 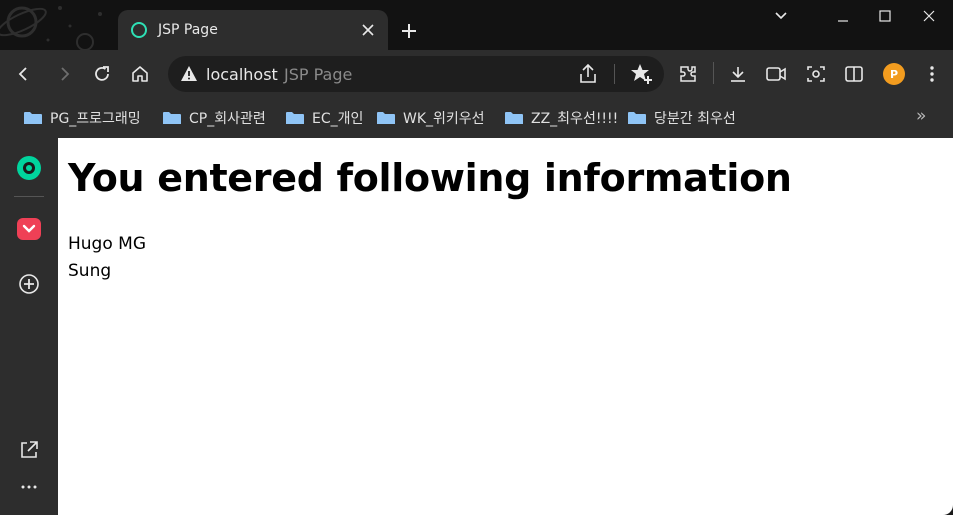 I want to click on bookmark-folder: PG_프로그래밍, so click(x=82, y=118).